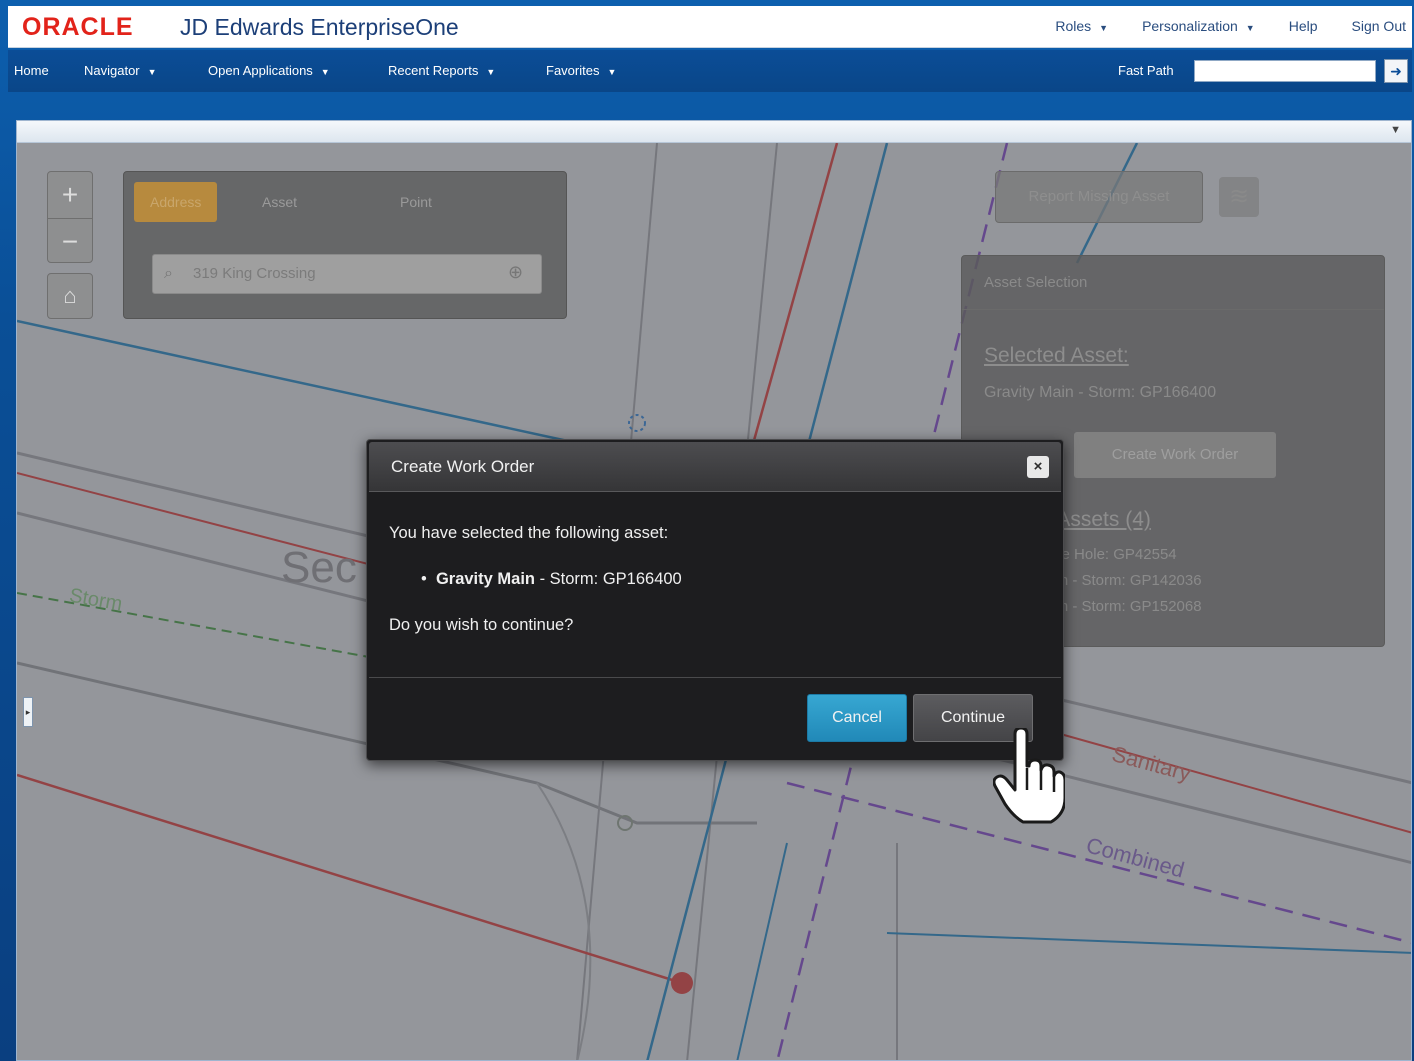 Image resolution: width=1414 pixels, height=1061 pixels. Describe the element at coordinates (347, 274) in the screenshot. I see `address-search-input: 319 King Crossing` at that location.